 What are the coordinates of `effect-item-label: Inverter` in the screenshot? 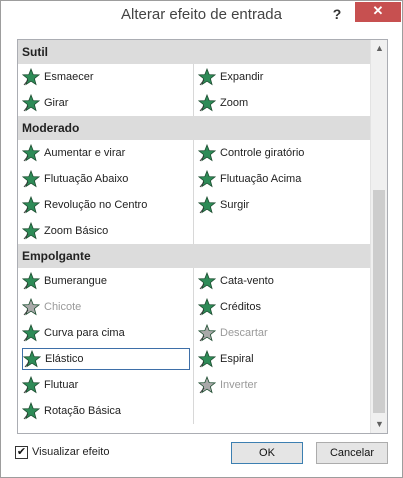 It's located at (239, 385).